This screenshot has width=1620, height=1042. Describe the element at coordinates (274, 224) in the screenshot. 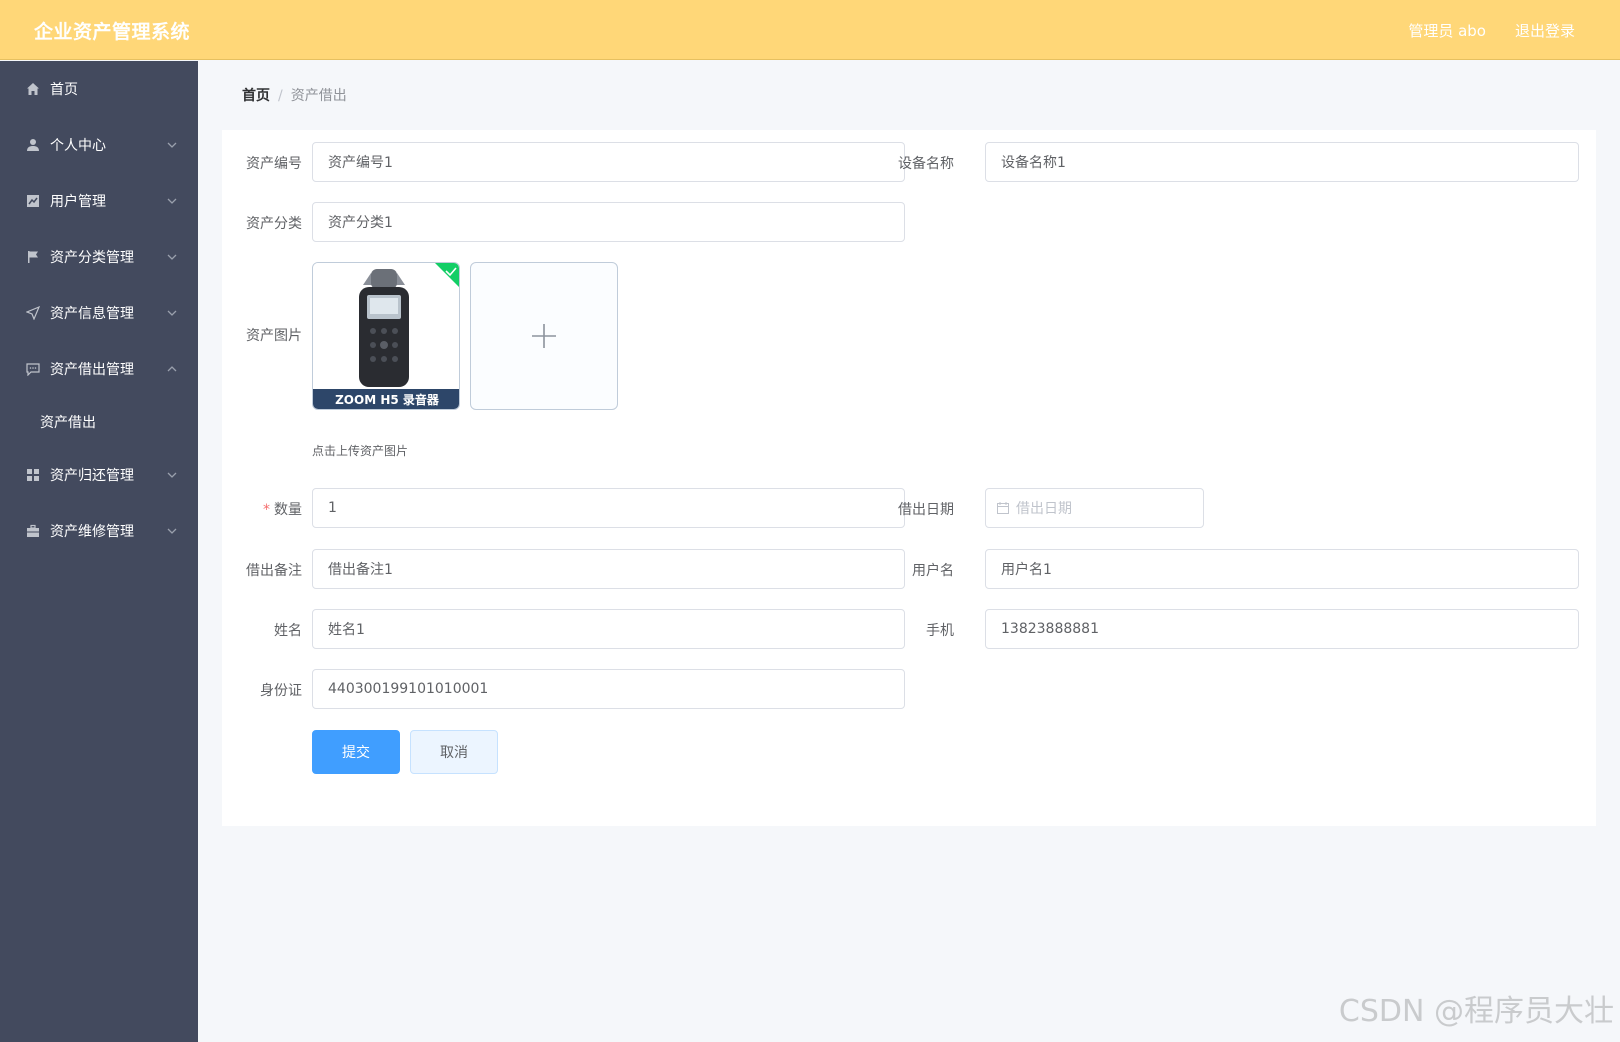

I see `asset-category-label: 资产分类` at that location.